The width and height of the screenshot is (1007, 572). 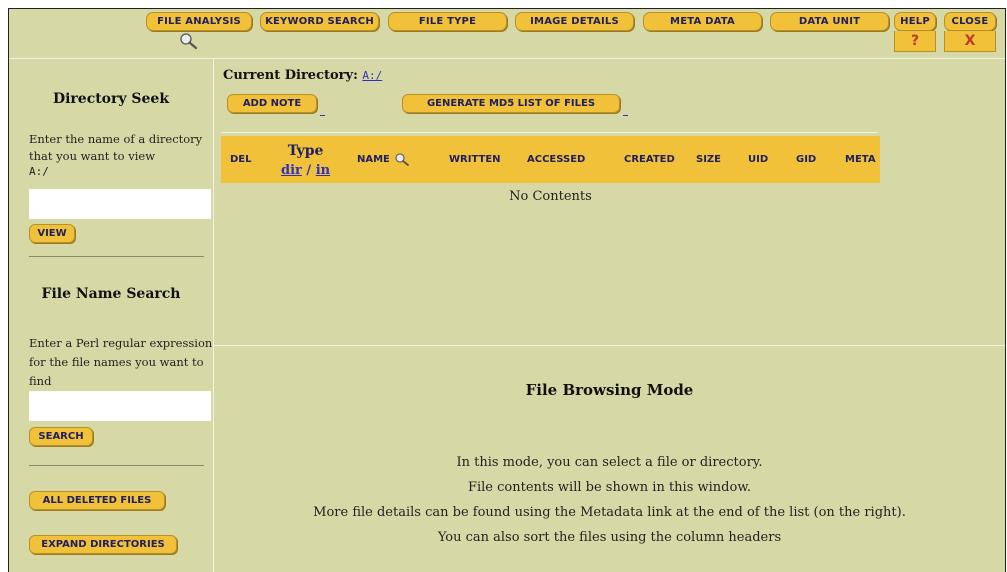 What do you see at coordinates (111, 99) in the screenshot?
I see `directory-seek-heading: Directory Seek` at bounding box center [111, 99].